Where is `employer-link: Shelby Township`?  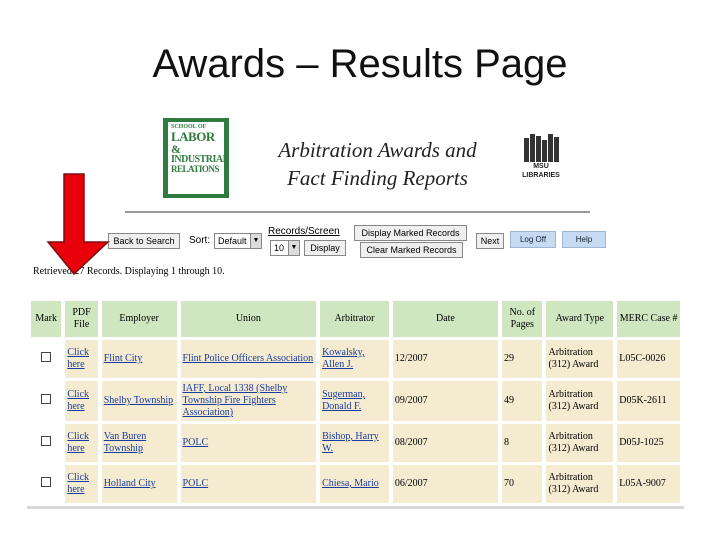
employer-link: Shelby Township is located at coordinates (138, 400).